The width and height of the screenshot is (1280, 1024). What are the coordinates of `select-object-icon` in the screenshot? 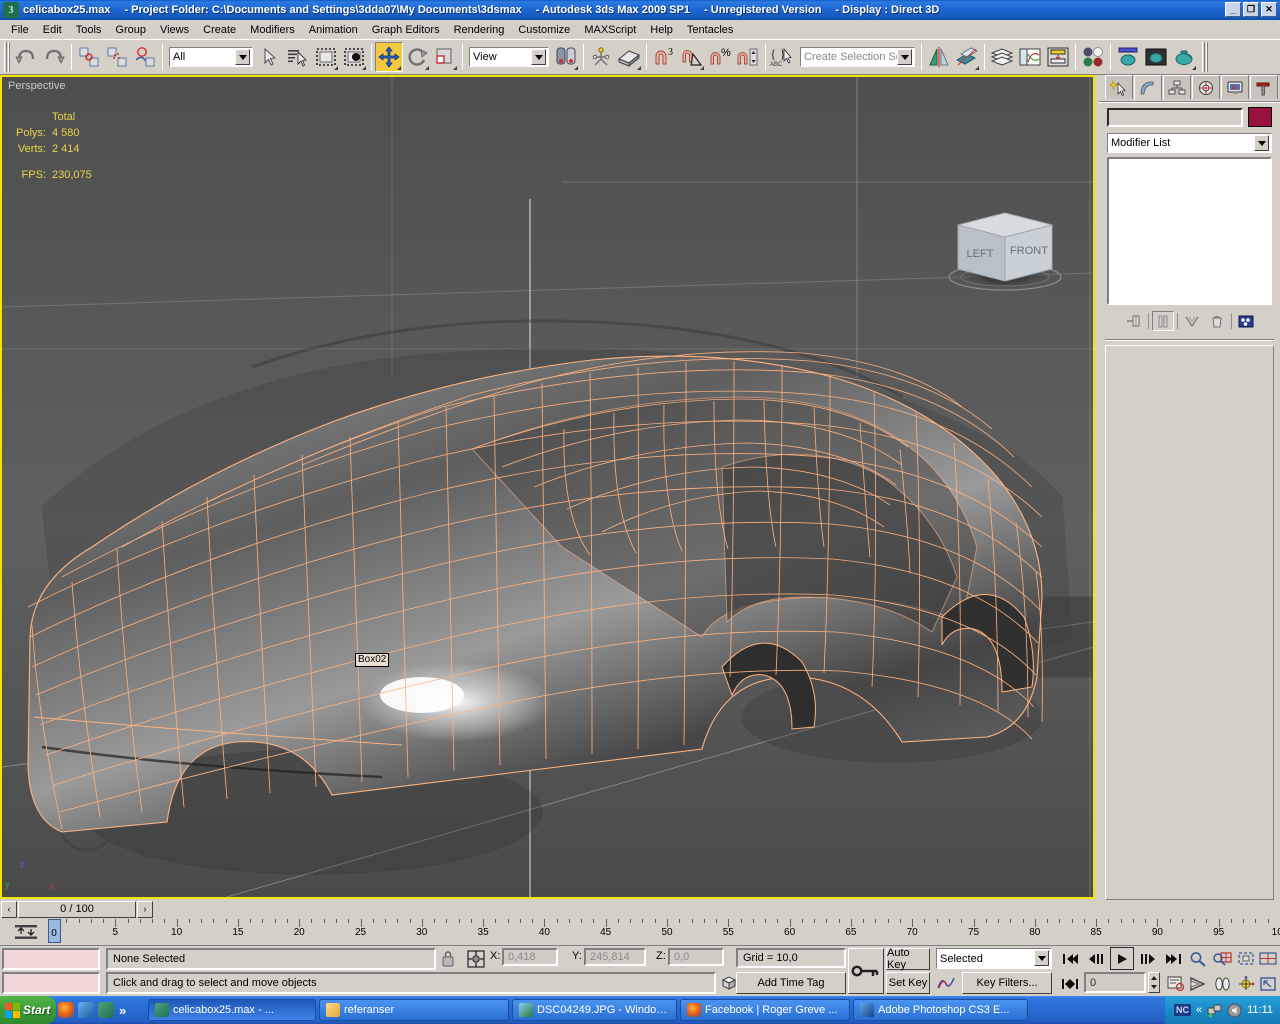 It's located at (270, 57).